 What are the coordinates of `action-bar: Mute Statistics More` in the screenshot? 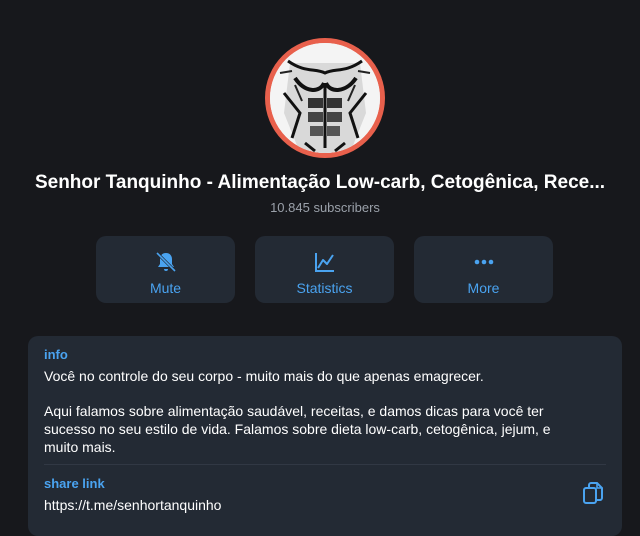 It's located at (324, 269).